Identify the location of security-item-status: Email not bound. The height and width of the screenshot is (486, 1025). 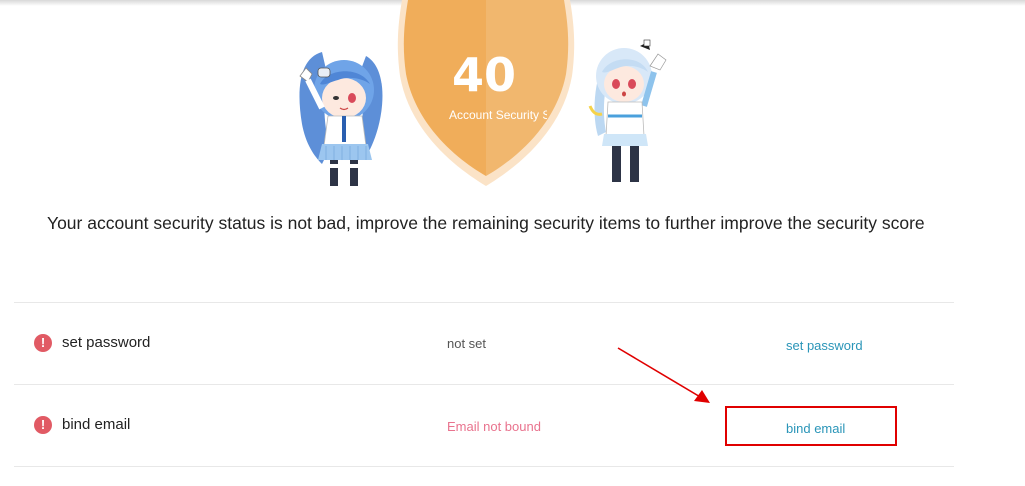
(494, 426).